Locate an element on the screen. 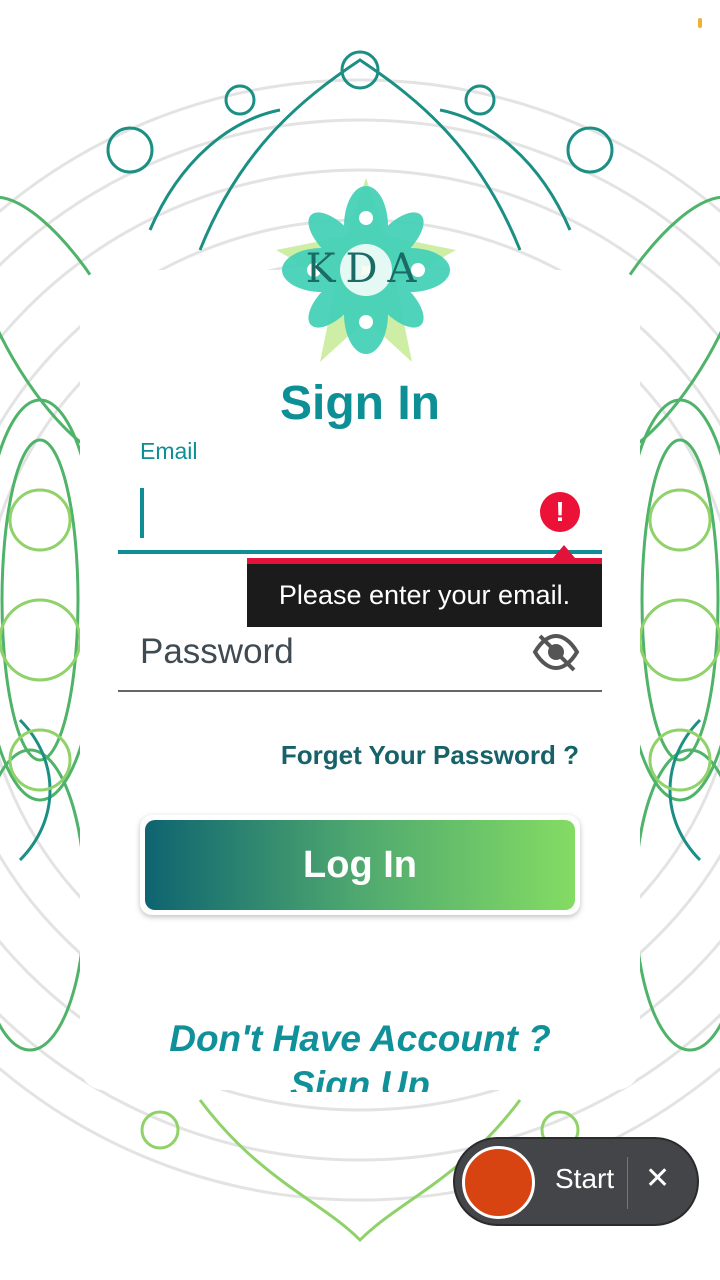 The image size is (720, 1280). text-caret is located at coordinates (142, 513).